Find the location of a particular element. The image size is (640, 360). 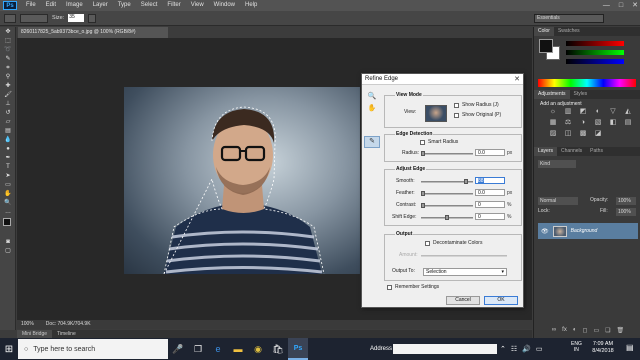

address-input is located at coordinates (445, 349).